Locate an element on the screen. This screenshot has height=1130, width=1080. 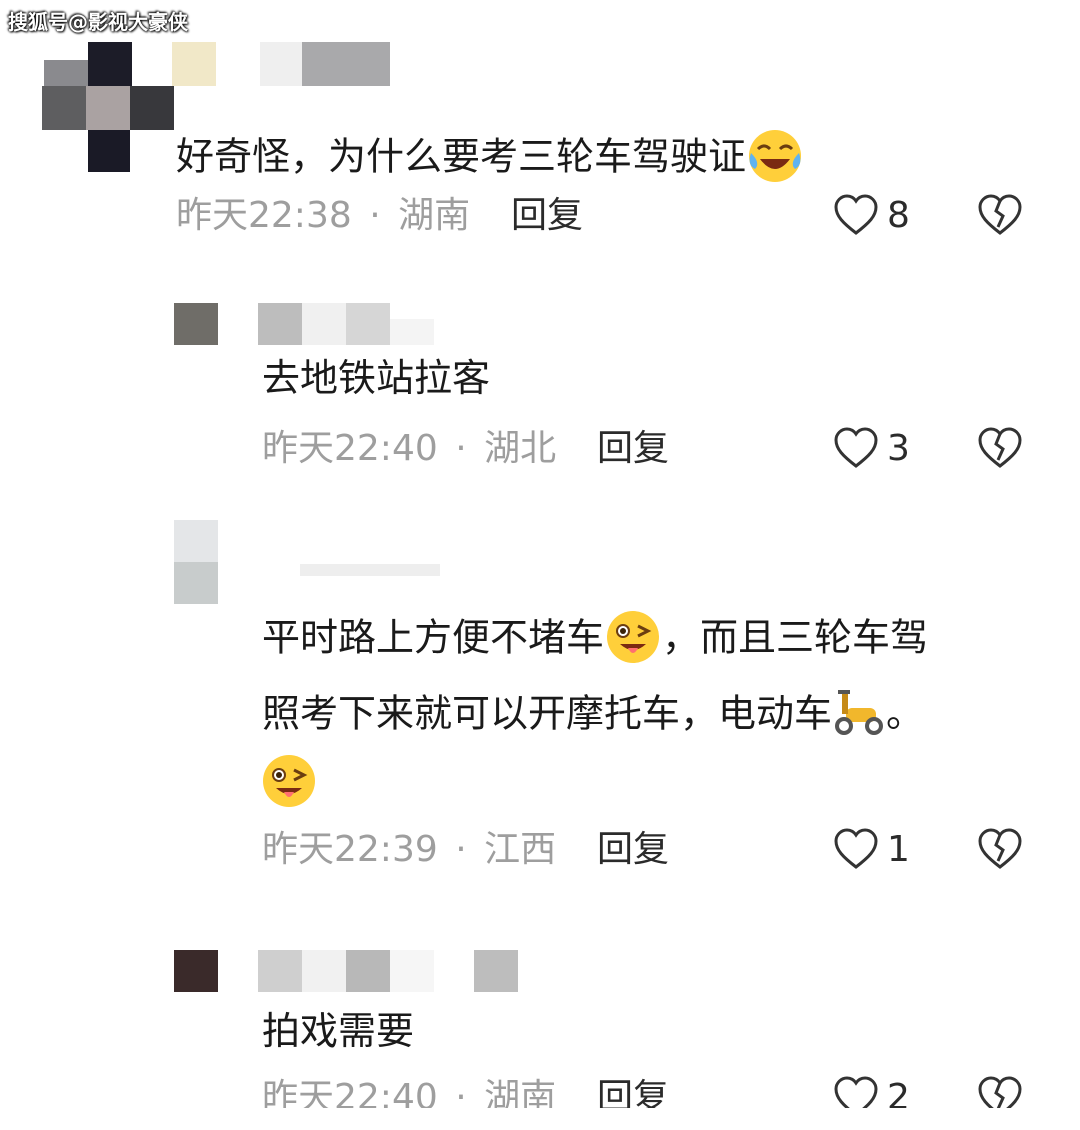
watermark: 搜狐号@影视大豪侠 is located at coordinates (98, 22).